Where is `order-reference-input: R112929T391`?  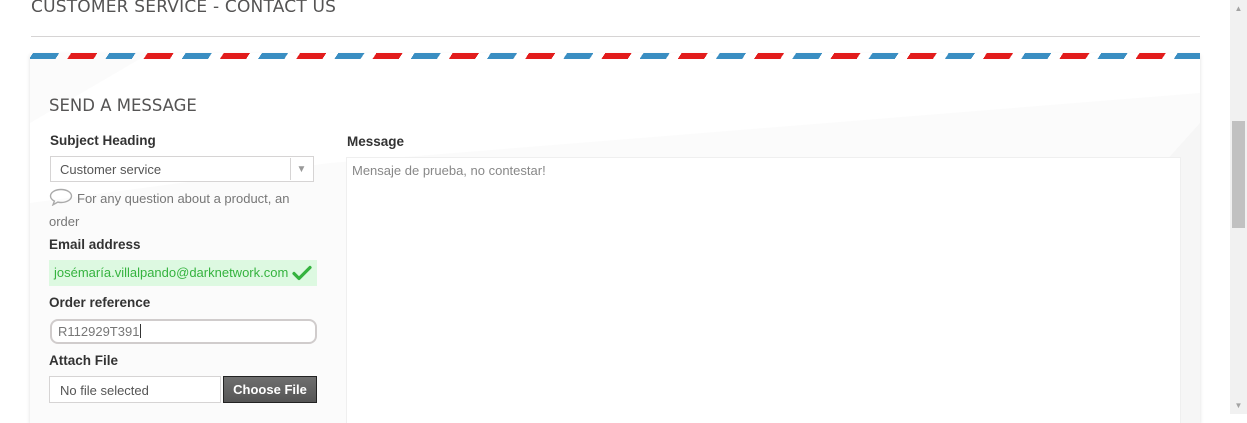
order-reference-input: R112929T391 is located at coordinates (183, 331).